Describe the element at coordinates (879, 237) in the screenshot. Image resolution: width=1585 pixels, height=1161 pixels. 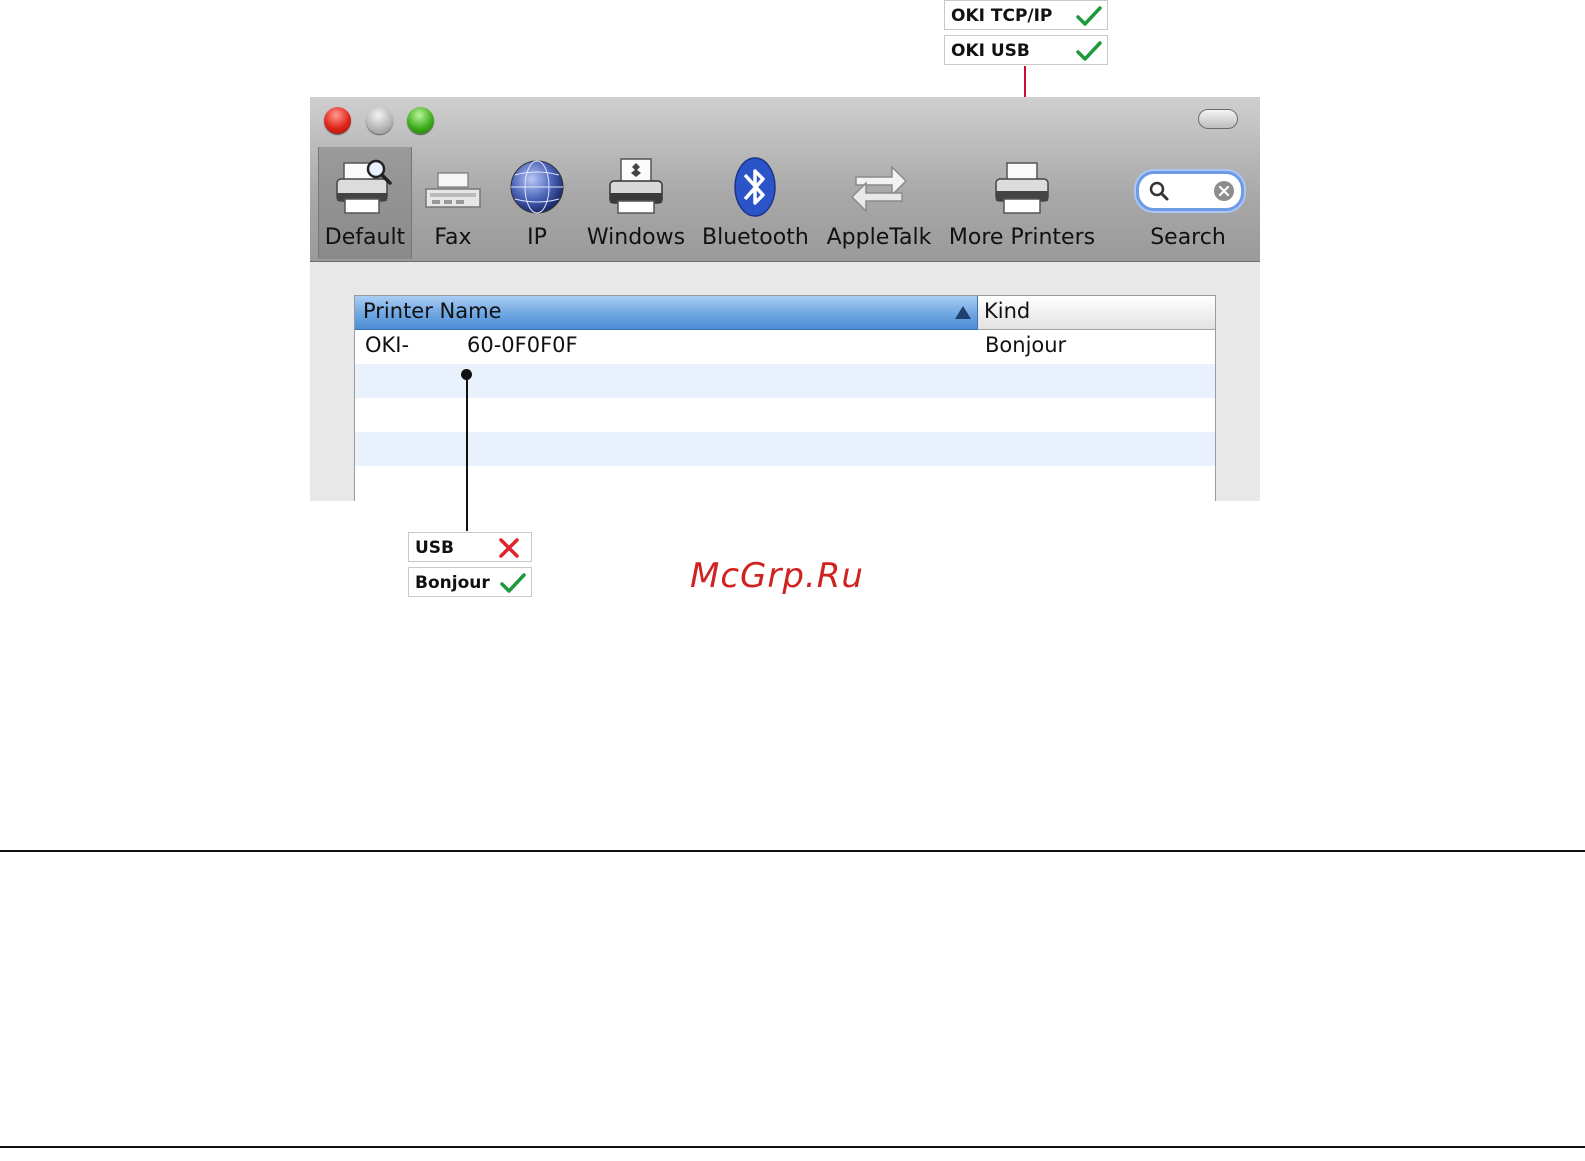
I see `toolbar-item-label: AppleTalk` at that location.